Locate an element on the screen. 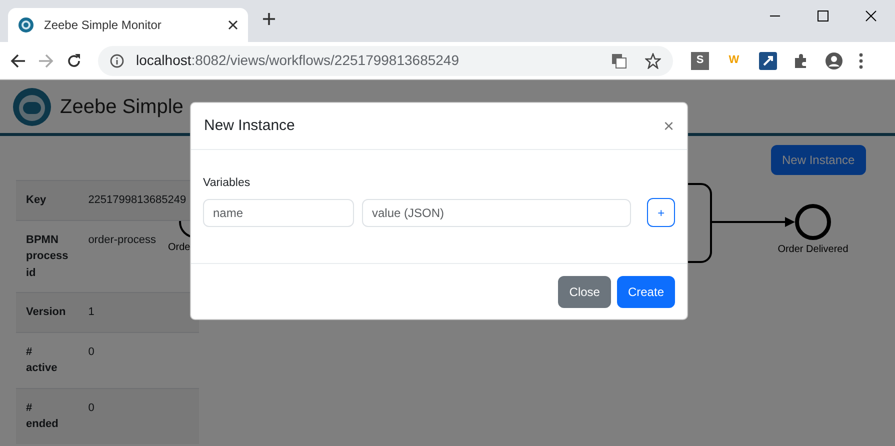  detail-value: order-process is located at coordinates (122, 240).